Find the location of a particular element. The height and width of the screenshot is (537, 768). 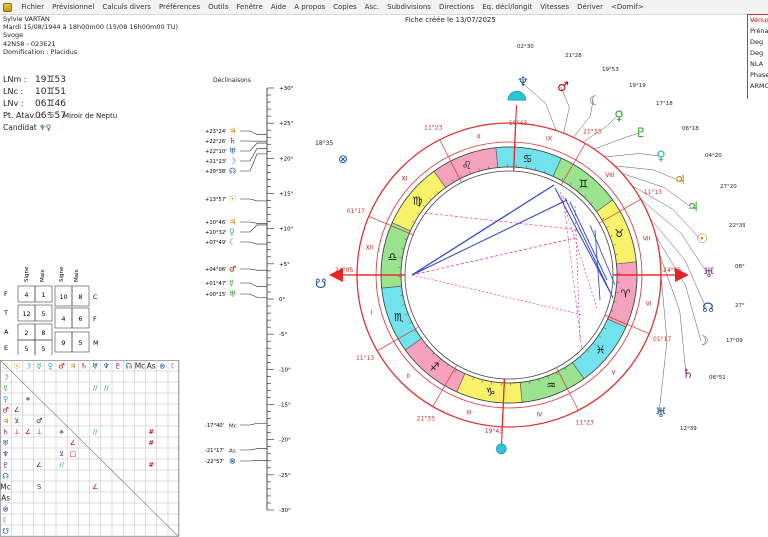

house-number: V is located at coordinates (614, 372).